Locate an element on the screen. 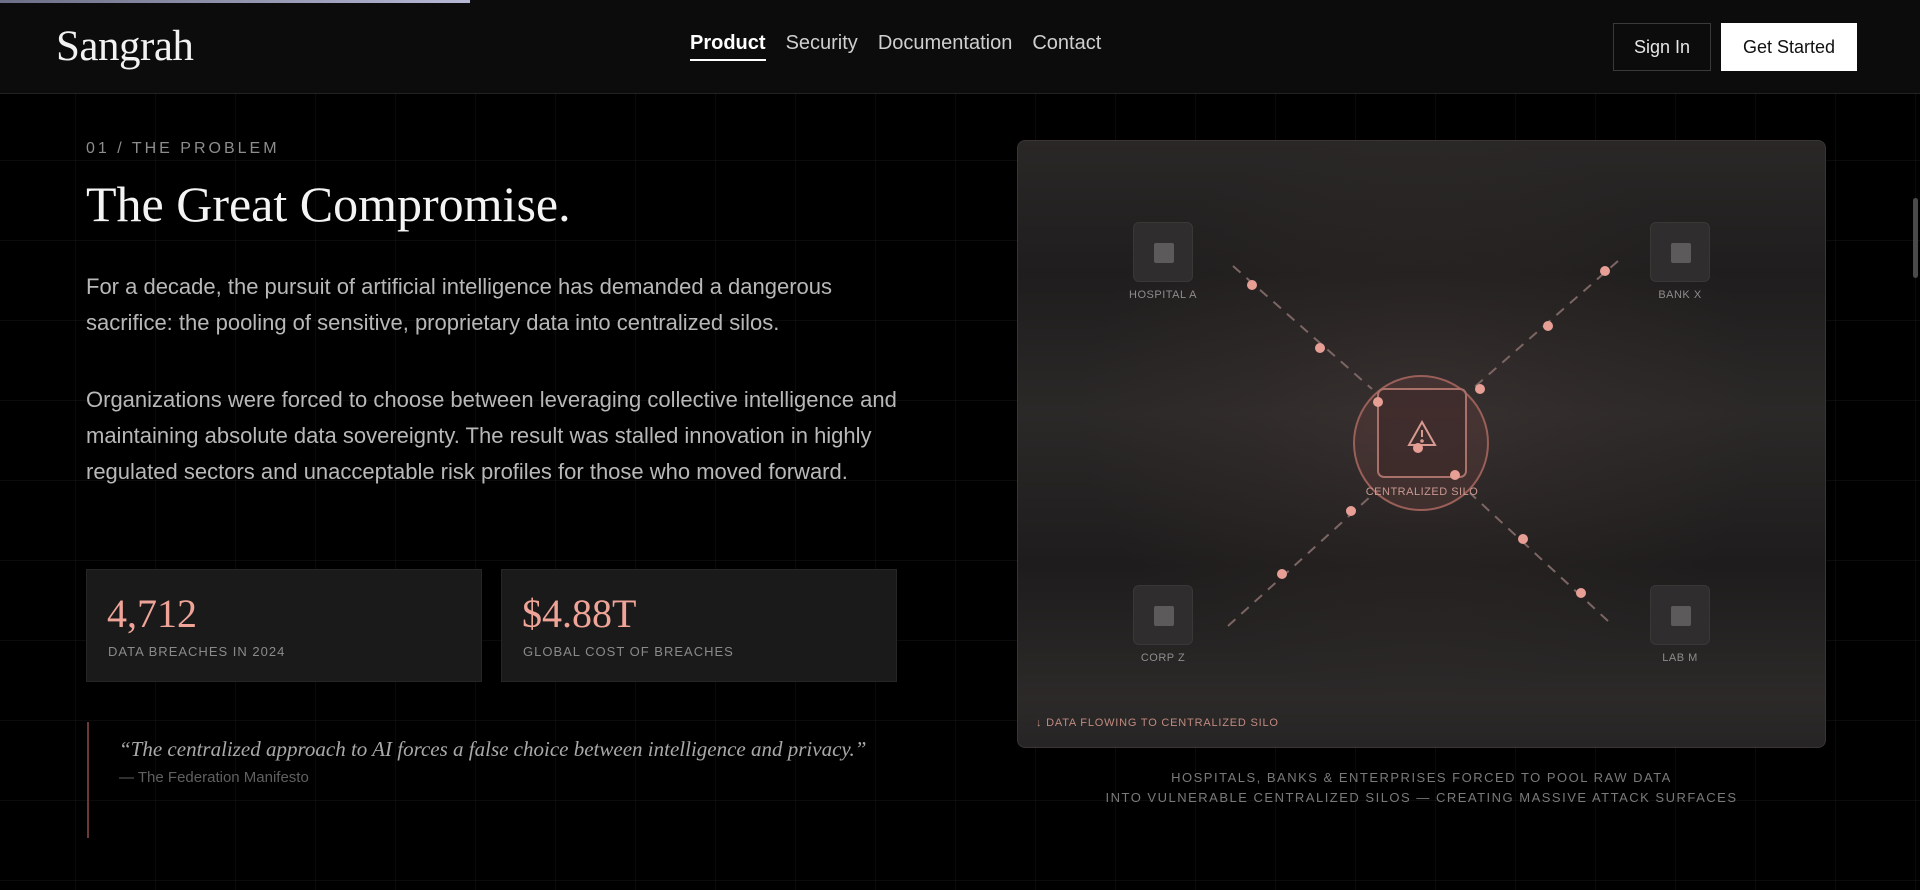 The image size is (1920, 890). silo-label: CENTRALIZED SILO is located at coordinates (1422, 492).